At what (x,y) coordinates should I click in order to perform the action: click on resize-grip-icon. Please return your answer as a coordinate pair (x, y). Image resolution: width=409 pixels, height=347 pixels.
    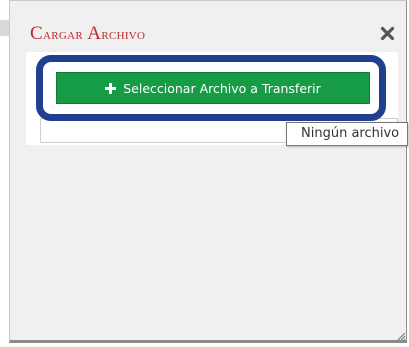
    Looking at the image, I should click on (401, 336).